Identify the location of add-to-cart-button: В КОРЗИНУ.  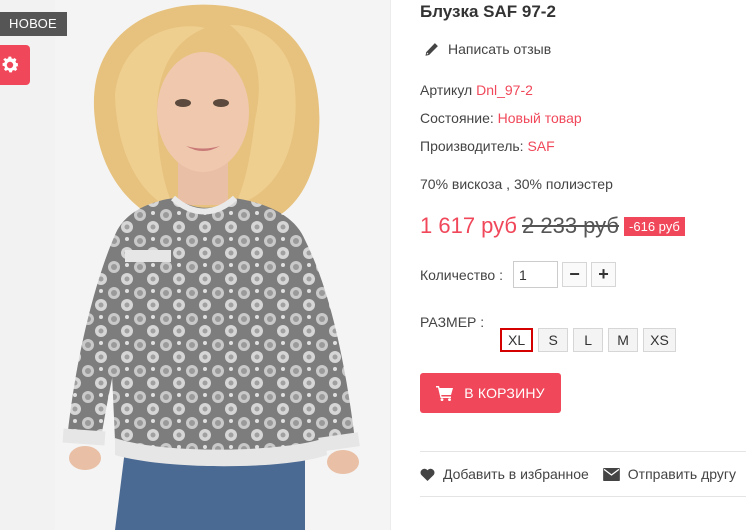
(490, 393).